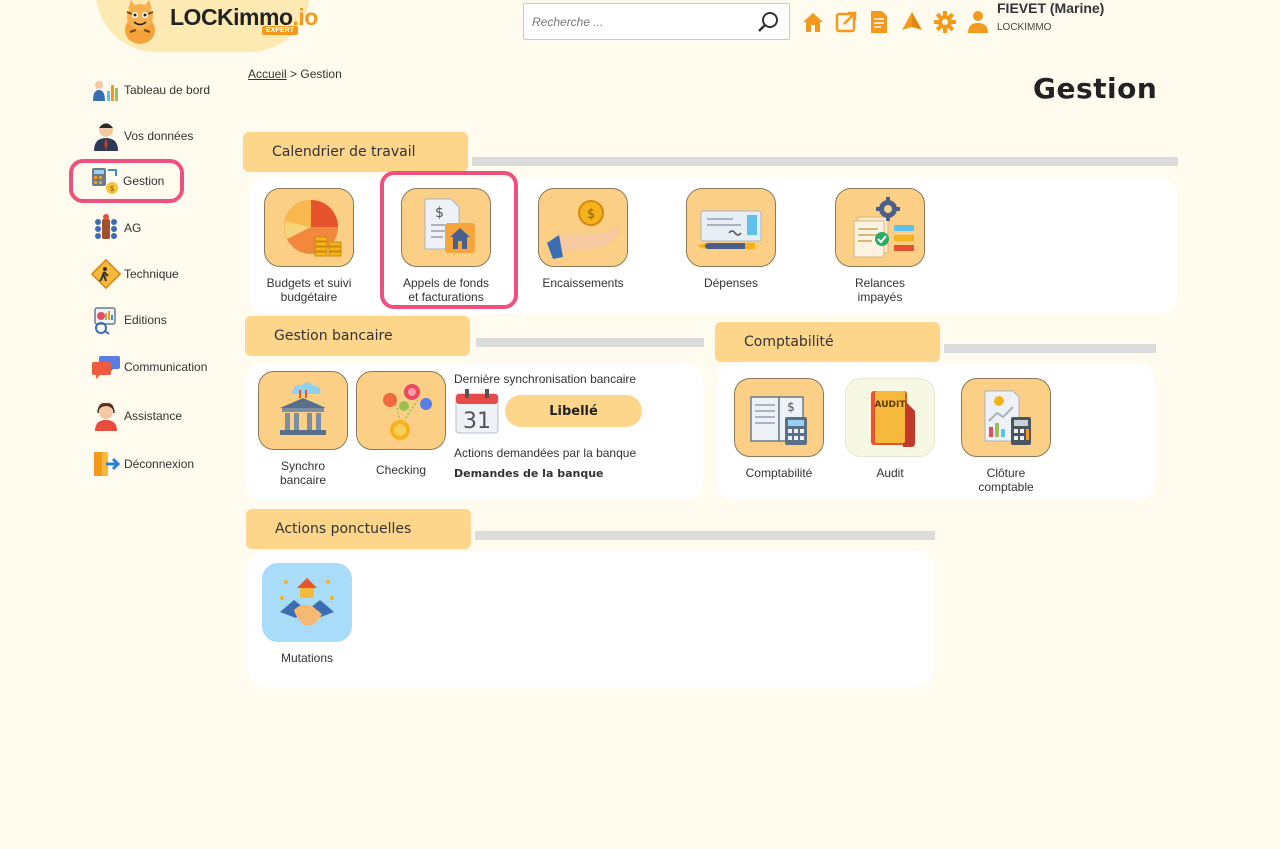  Describe the element at coordinates (779, 417) in the screenshot. I see `ledger-calculator-icon: $` at that location.